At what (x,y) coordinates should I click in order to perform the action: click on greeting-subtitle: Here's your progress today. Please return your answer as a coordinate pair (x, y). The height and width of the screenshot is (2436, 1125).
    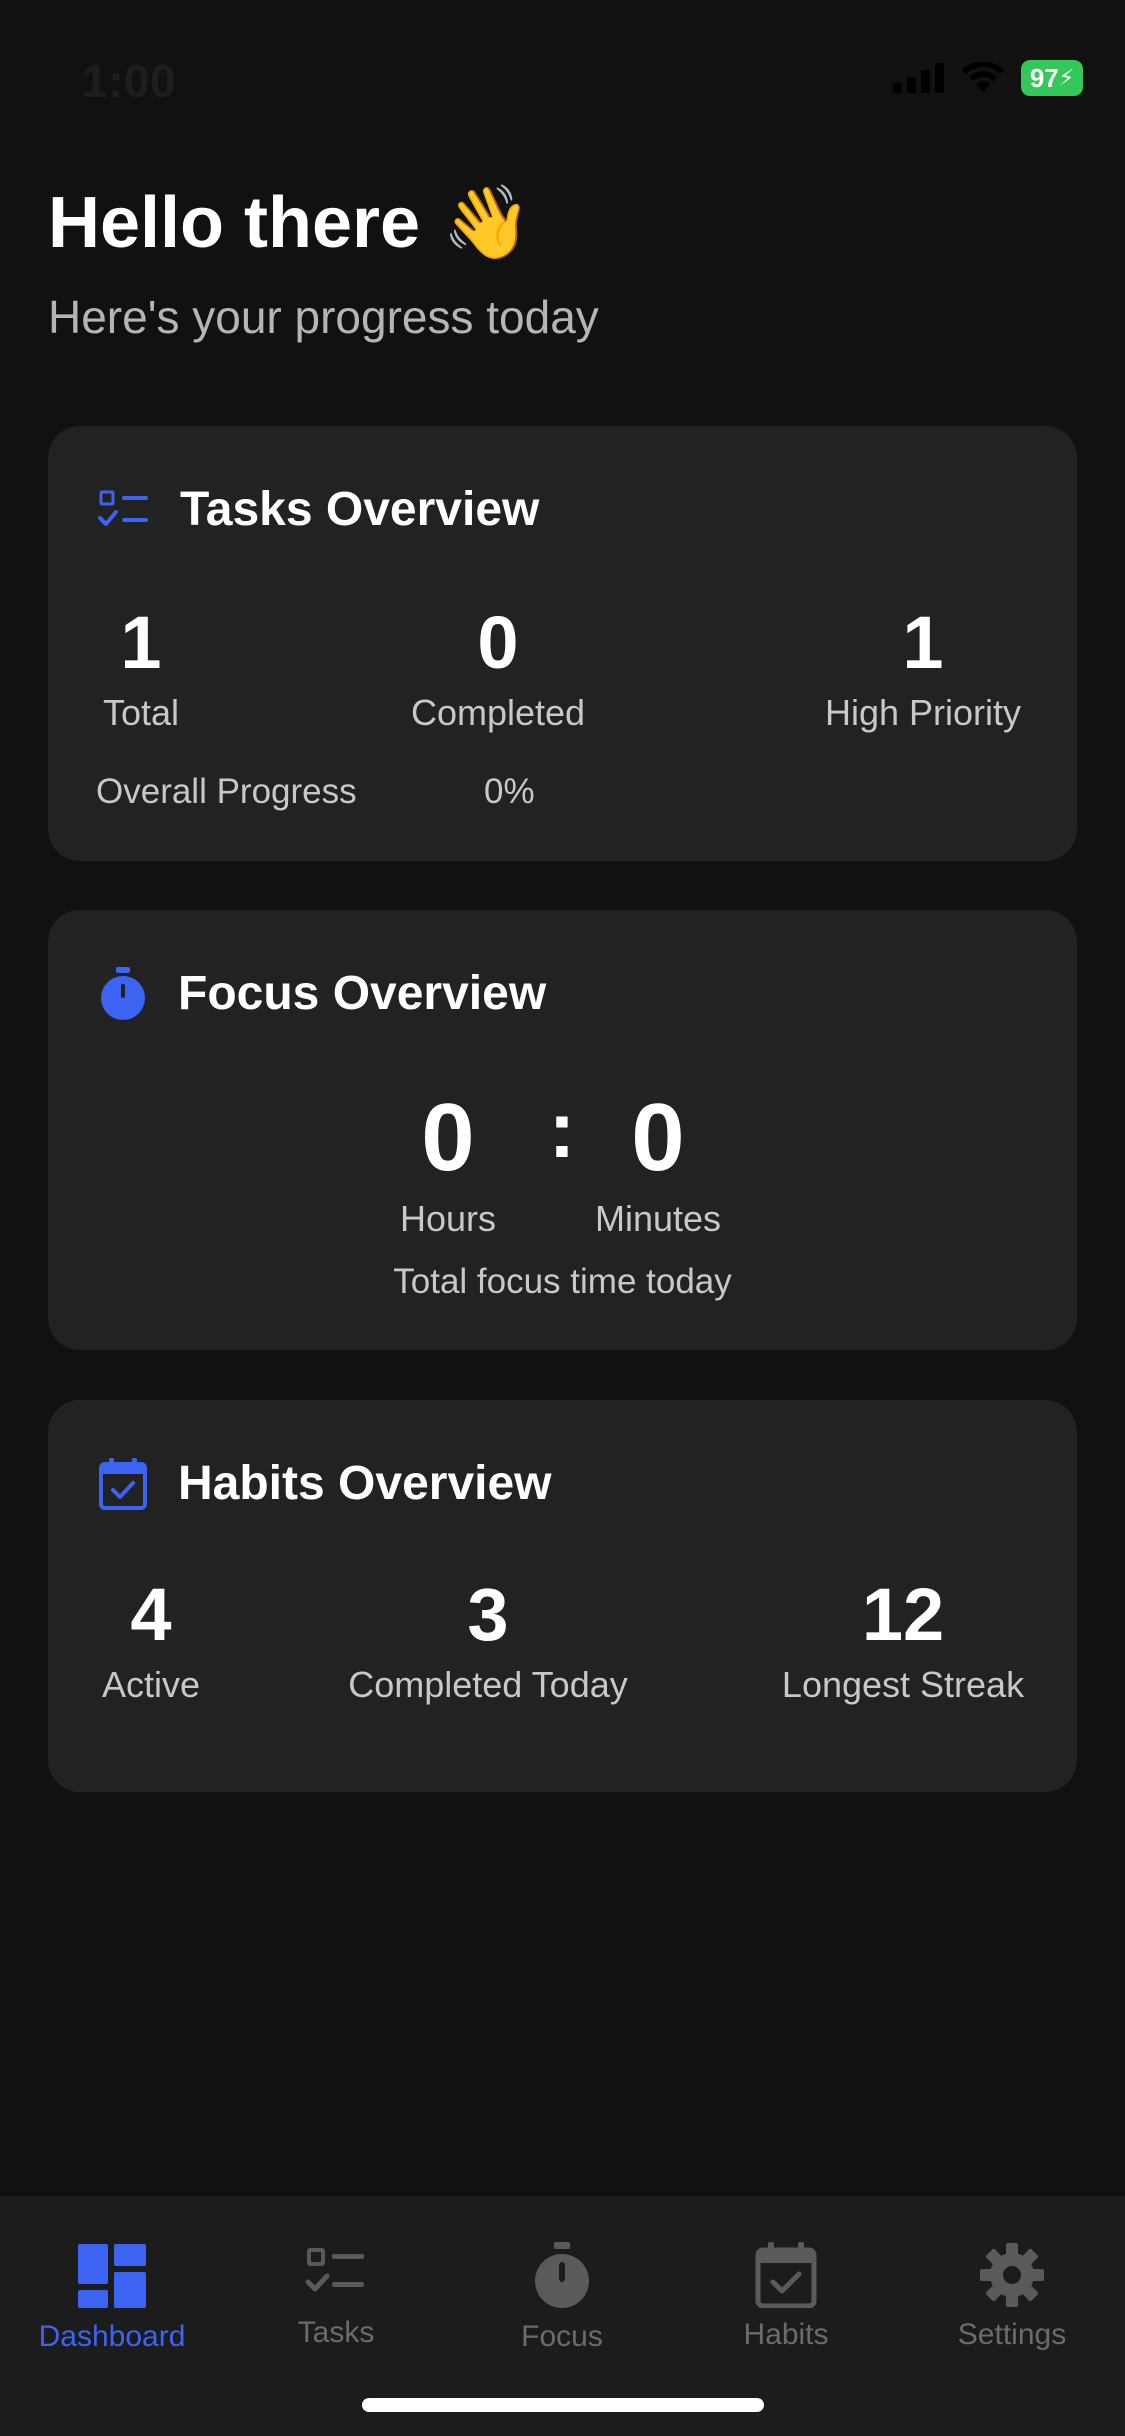
    Looking at the image, I should click on (323, 317).